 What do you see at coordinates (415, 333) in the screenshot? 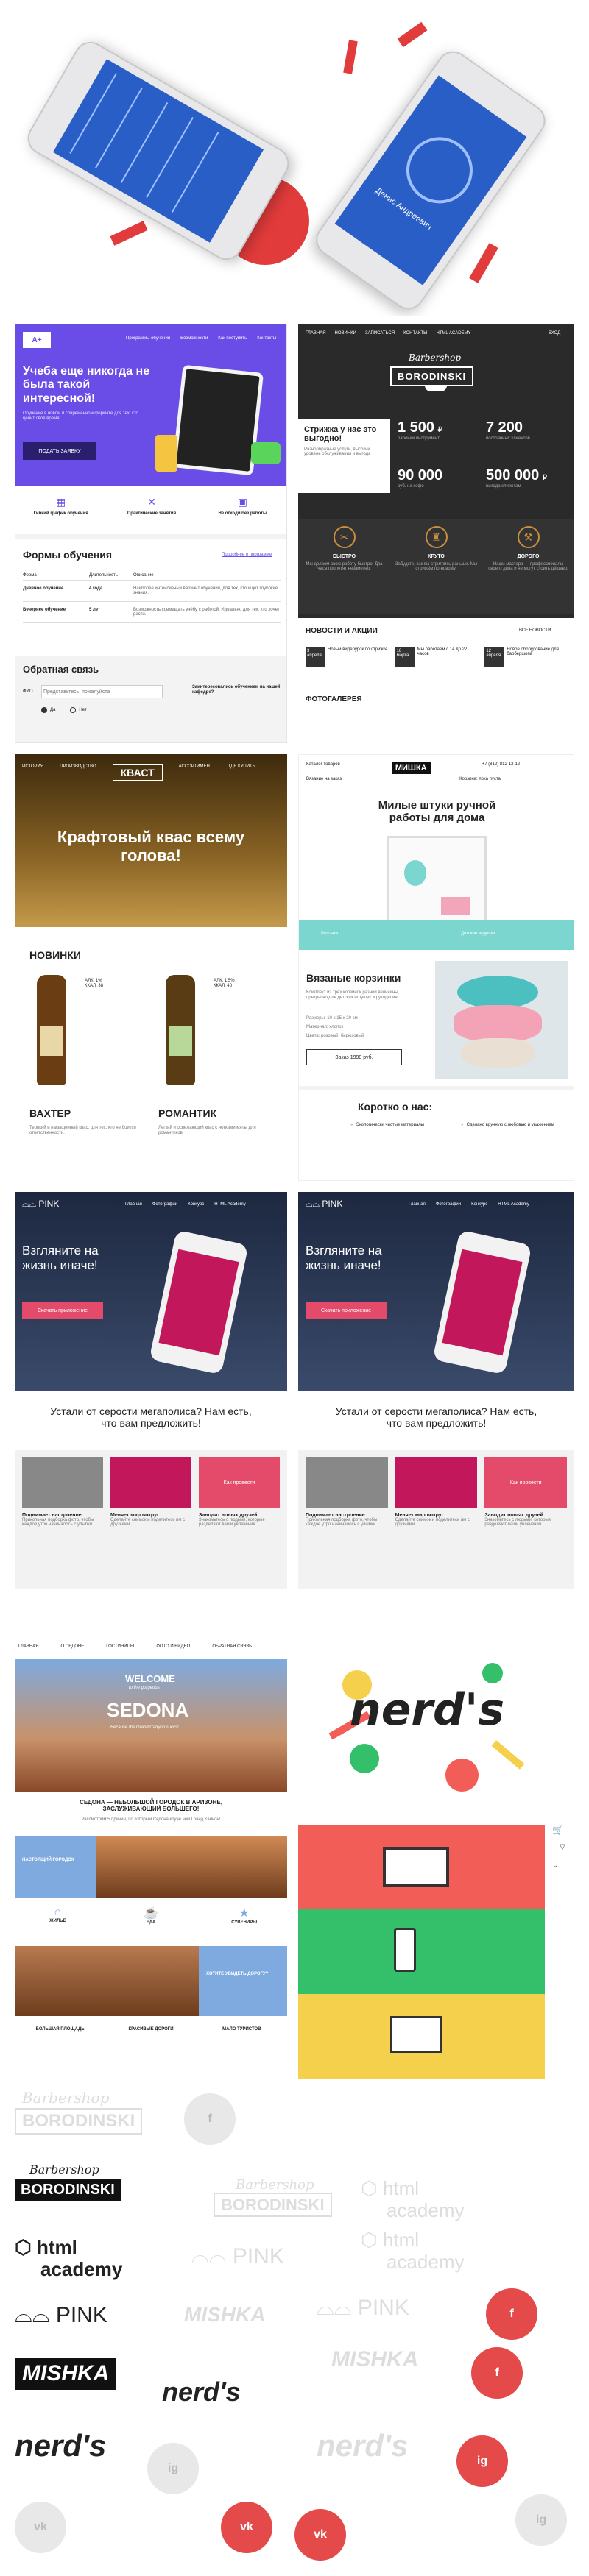
I see `nav-item: КОНТАКТЫ` at bounding box center [415, 333].